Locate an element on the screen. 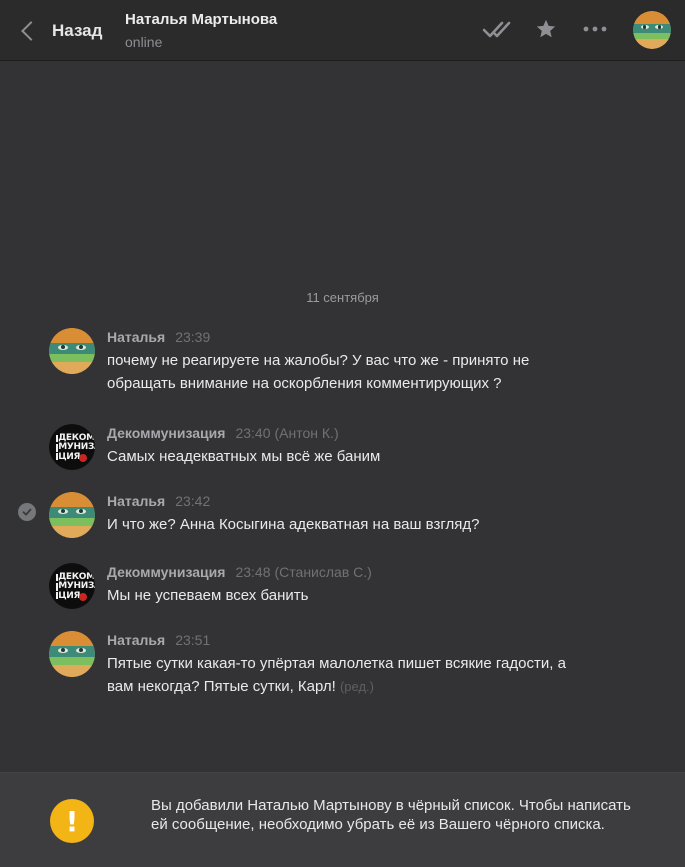 This screenshot has width=685, height=867. message-time: 23:42 is located at coordinates (192, 501).